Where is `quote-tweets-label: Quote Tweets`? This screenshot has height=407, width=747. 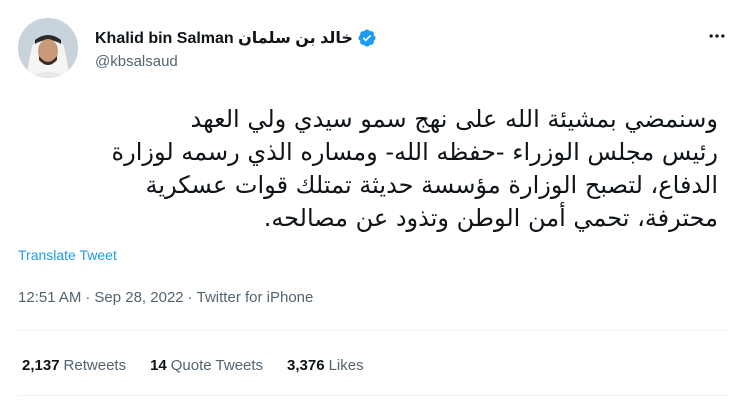 quote-tweets-label: Quote Tweets is located at coordinates (217, 365).